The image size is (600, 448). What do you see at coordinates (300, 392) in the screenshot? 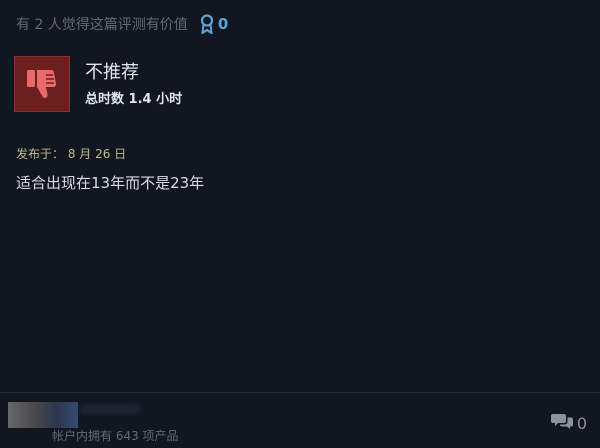
I see `footer-divider` at bounding box center [300, 392].